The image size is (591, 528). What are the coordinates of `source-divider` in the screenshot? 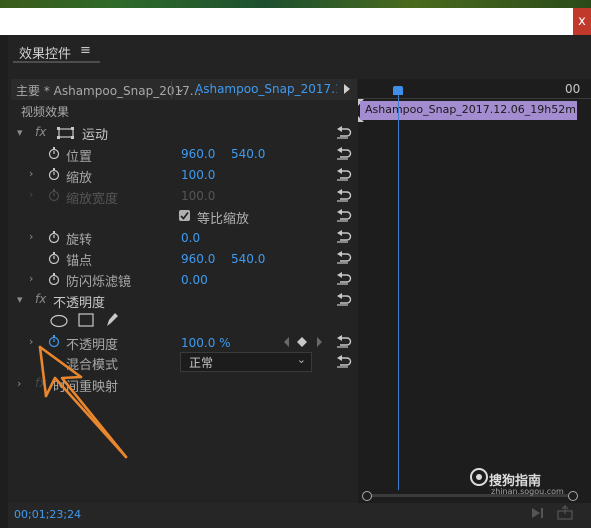 It's located at (171, 89).